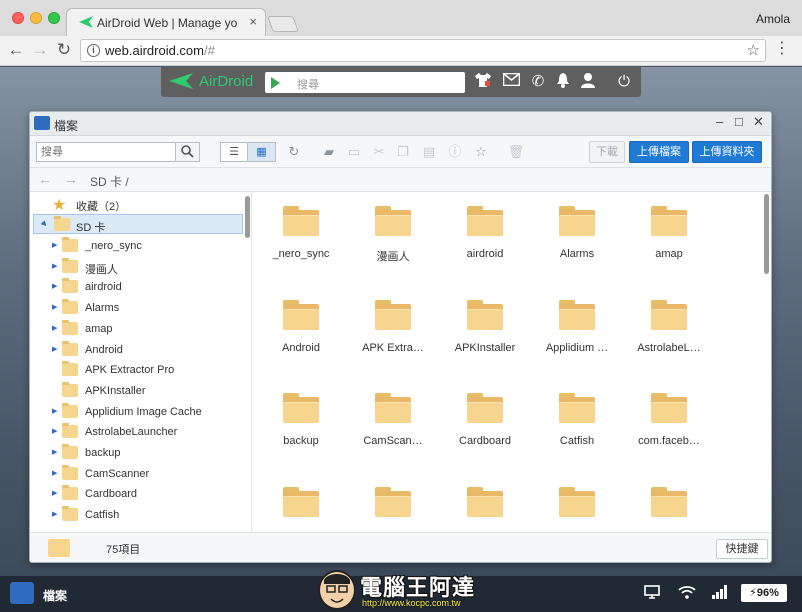 This screenshot has width=802, height=612. Describe the element at coordinates (138, 224) in the screenshot. I see `tree-sd-card: ▶ SD 卡` at that location.